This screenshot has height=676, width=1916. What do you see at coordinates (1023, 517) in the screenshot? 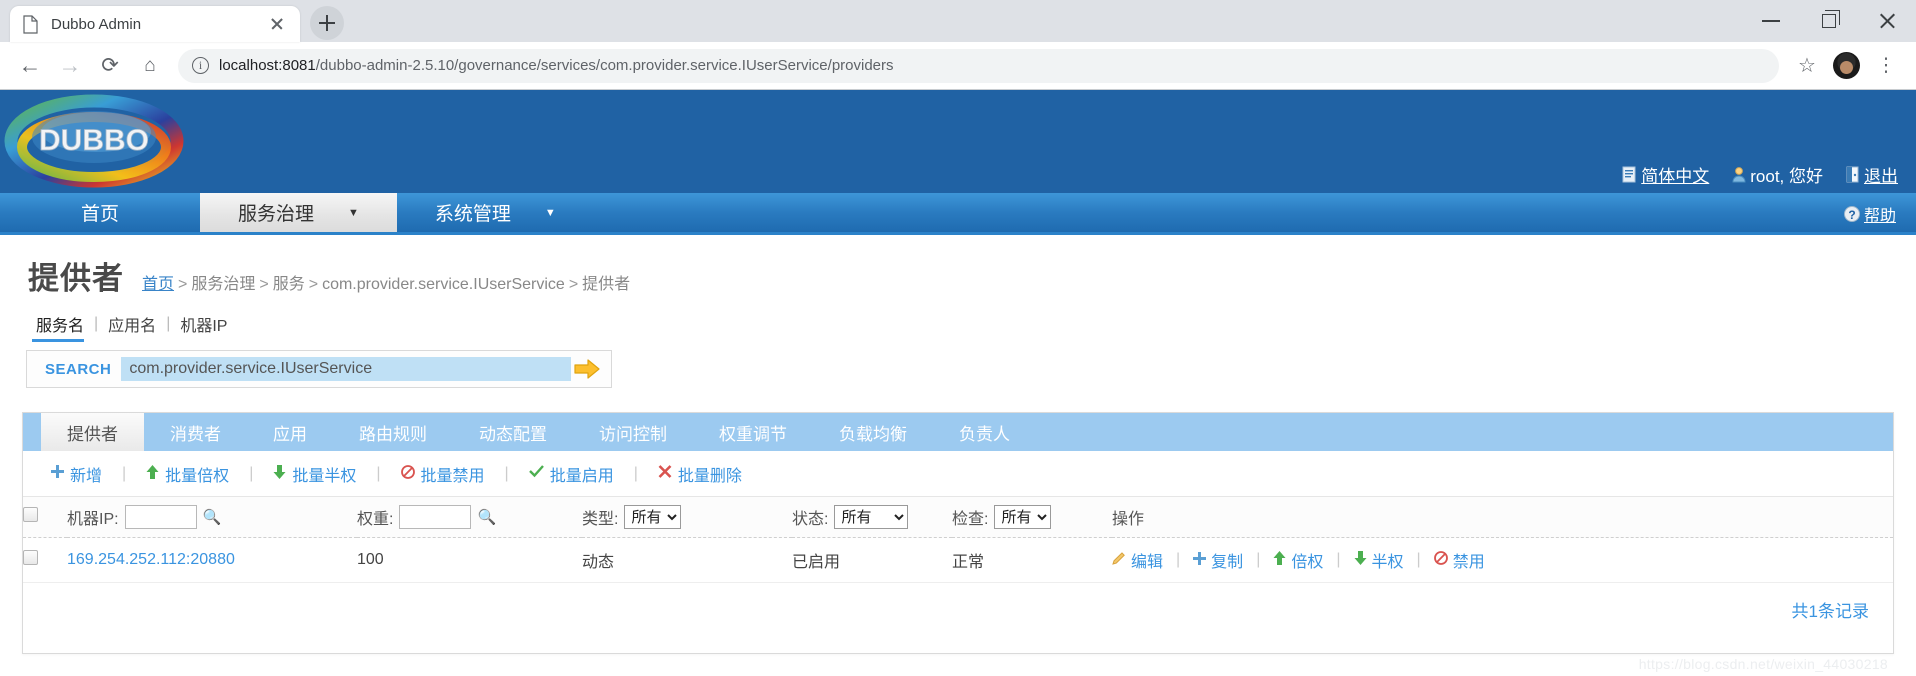
I see `check-filter-select: 所有` at bounding box center [1023, 517].